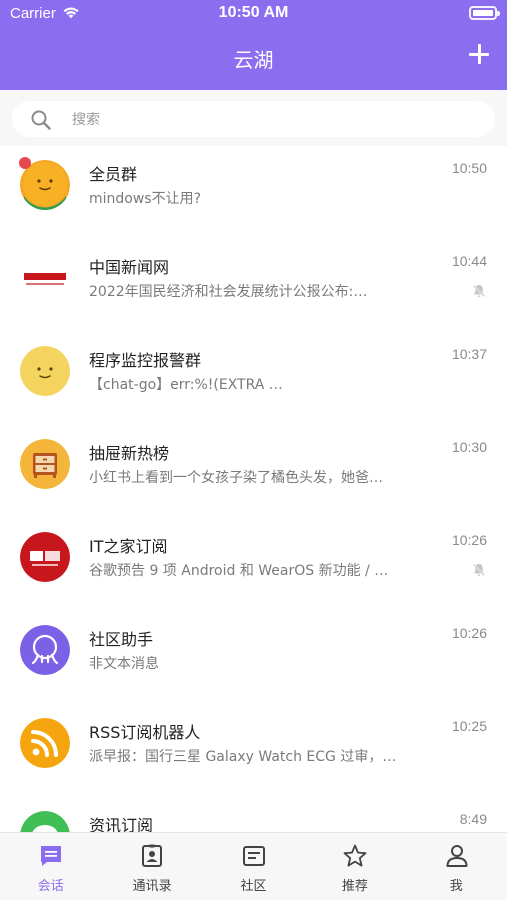 The height and width of the screenshot is (900, 507). What do you see at coordinates (145, 199) in the screenshot?
I see `conversation-preview: mindows不让用?` at bounding box center [145, 199].